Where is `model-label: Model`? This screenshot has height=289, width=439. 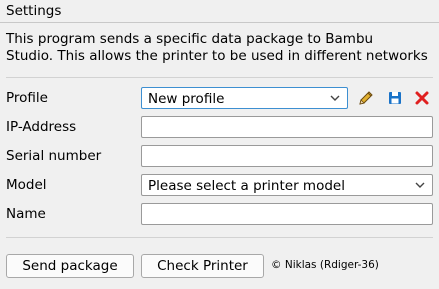
model-label: Model is located at coordinates (26, 185).